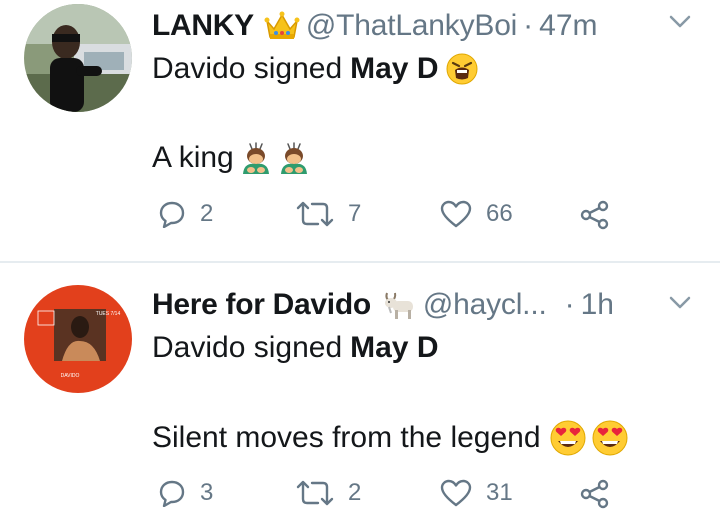 The width and height of the screenshot is (720, 530). What do you see at coordinates (387, 499) in the screenshot?
I see `tweet-actions: 3 2 31` at bounding box center [387, 499].